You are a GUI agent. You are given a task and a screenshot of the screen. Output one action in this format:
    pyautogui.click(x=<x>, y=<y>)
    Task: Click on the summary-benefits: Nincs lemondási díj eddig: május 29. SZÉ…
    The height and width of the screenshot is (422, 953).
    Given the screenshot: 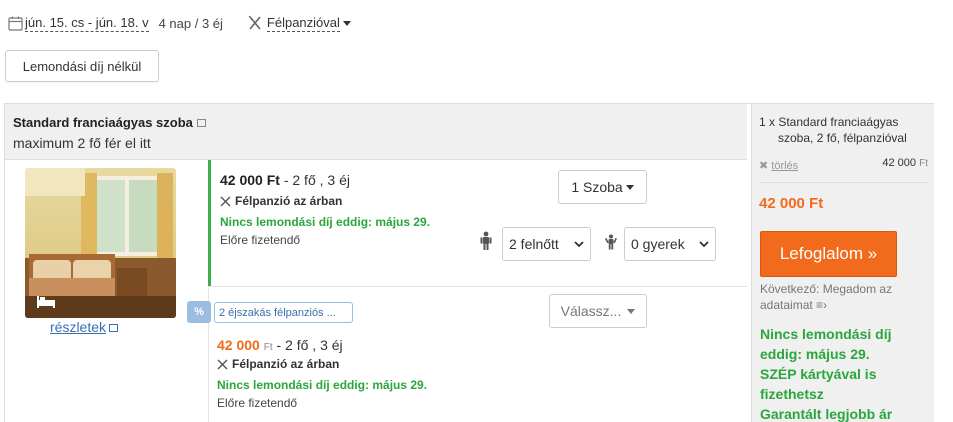 What is the action you would take?
    pyautogui.click(x=845, y=373)
    